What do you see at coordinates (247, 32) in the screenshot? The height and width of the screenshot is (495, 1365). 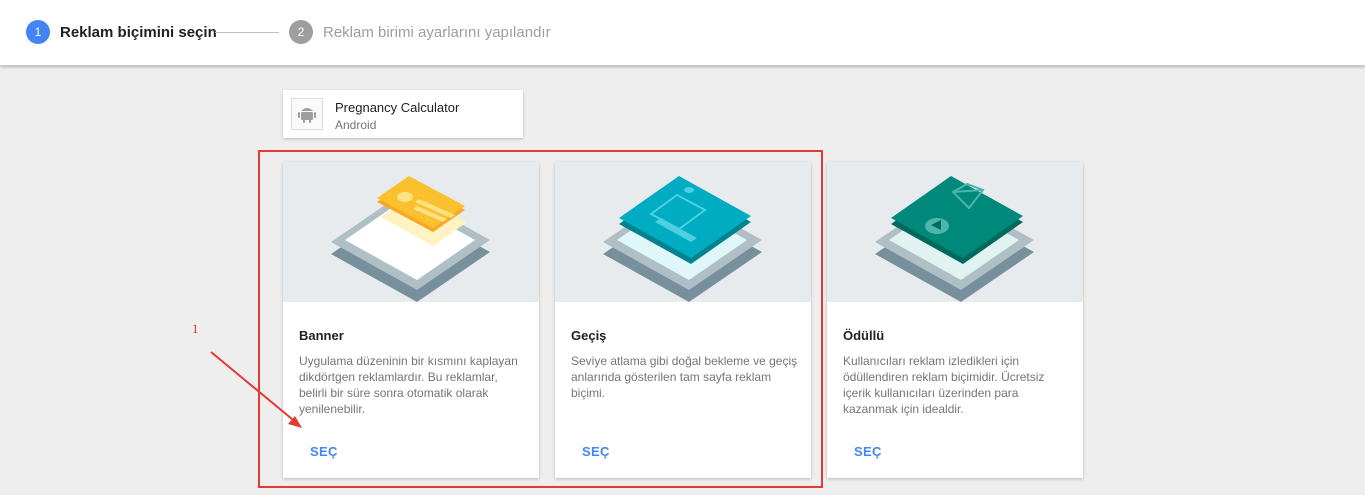 I see `step-connector` at bounding box center [247, 32].